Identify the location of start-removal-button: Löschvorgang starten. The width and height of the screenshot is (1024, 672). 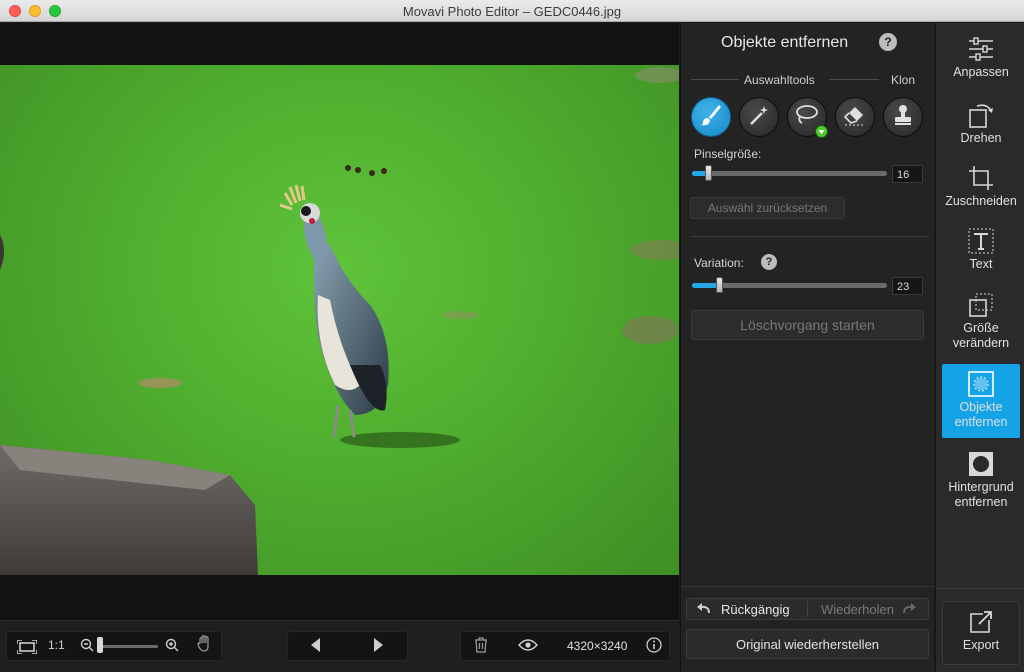
(807, 325).